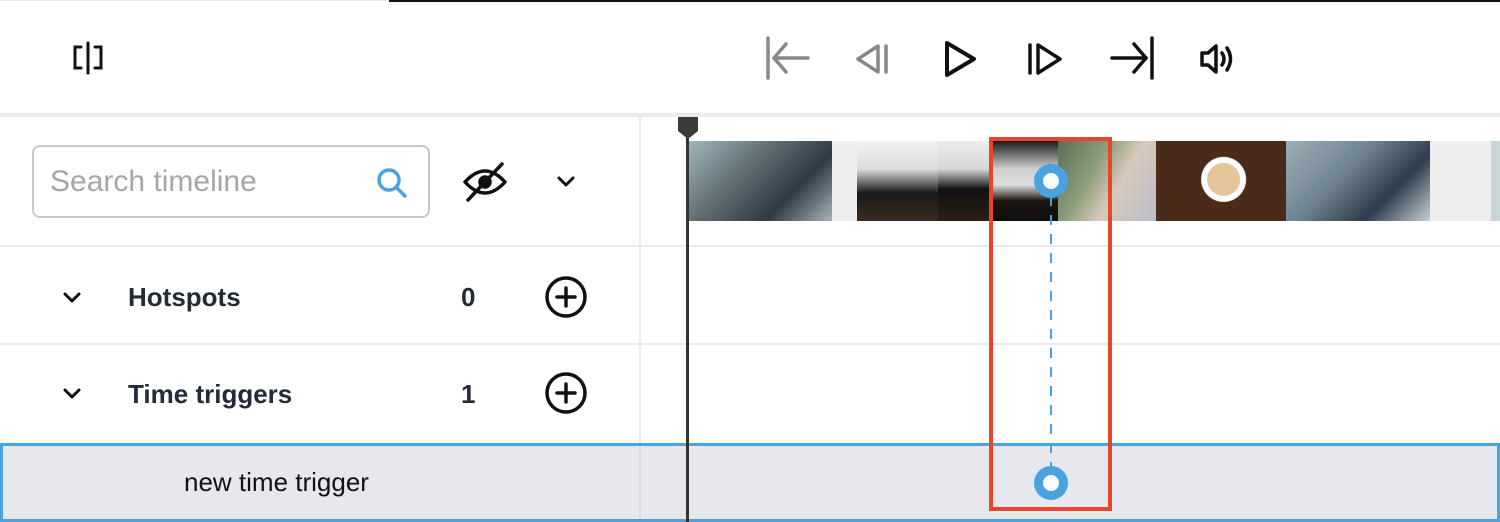  Describe the element at coordinates (1107, 181) in the screenshot. I see `thumbnail-typing-laptop` at that location.